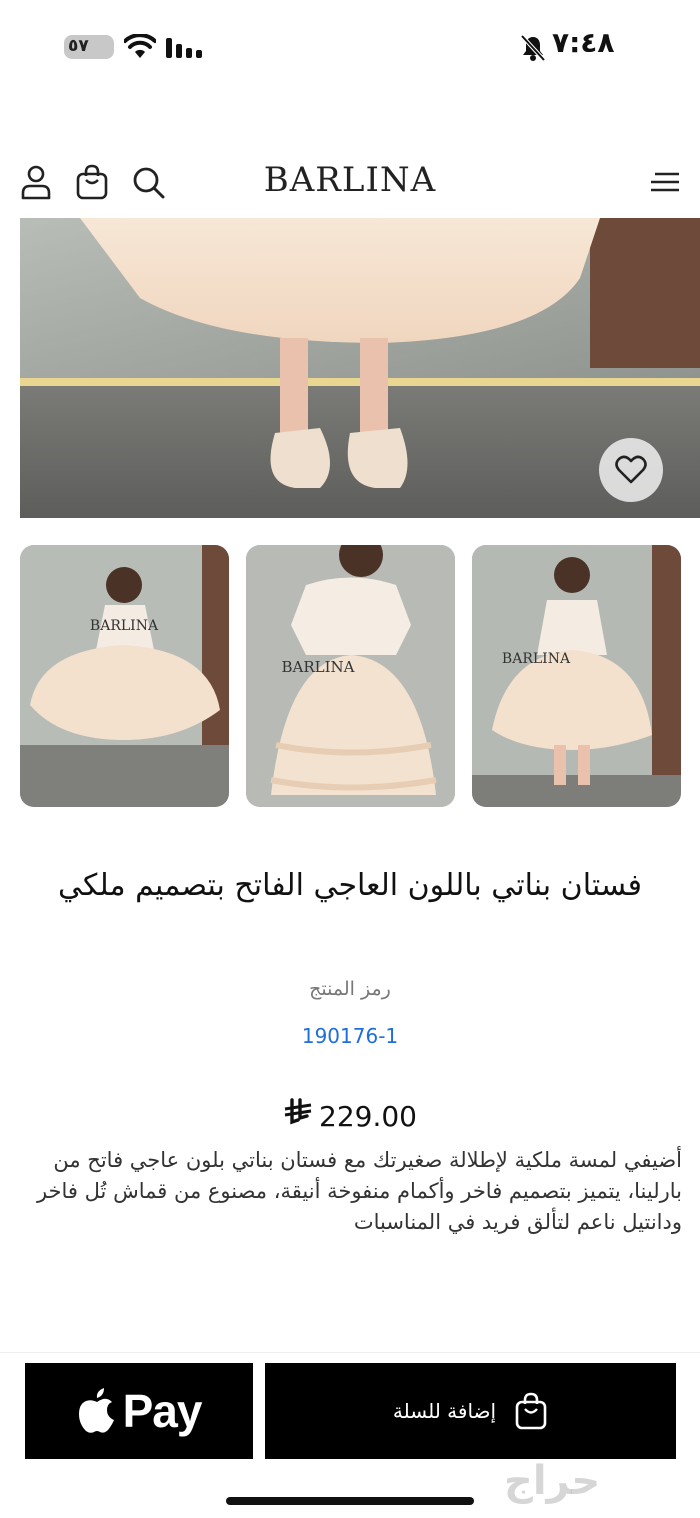  I want to click on product-price: 229.00, so click(350, 1115).